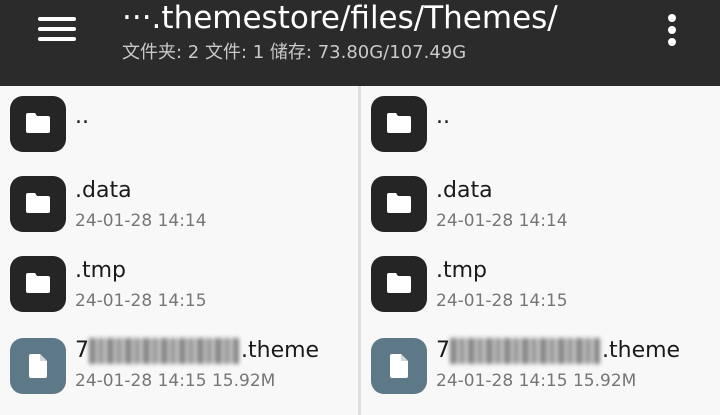 The width and height of the screenshot is (720, 415). I want to click on path-title: ···.themestore/files/Themes/, so click(340, 18).